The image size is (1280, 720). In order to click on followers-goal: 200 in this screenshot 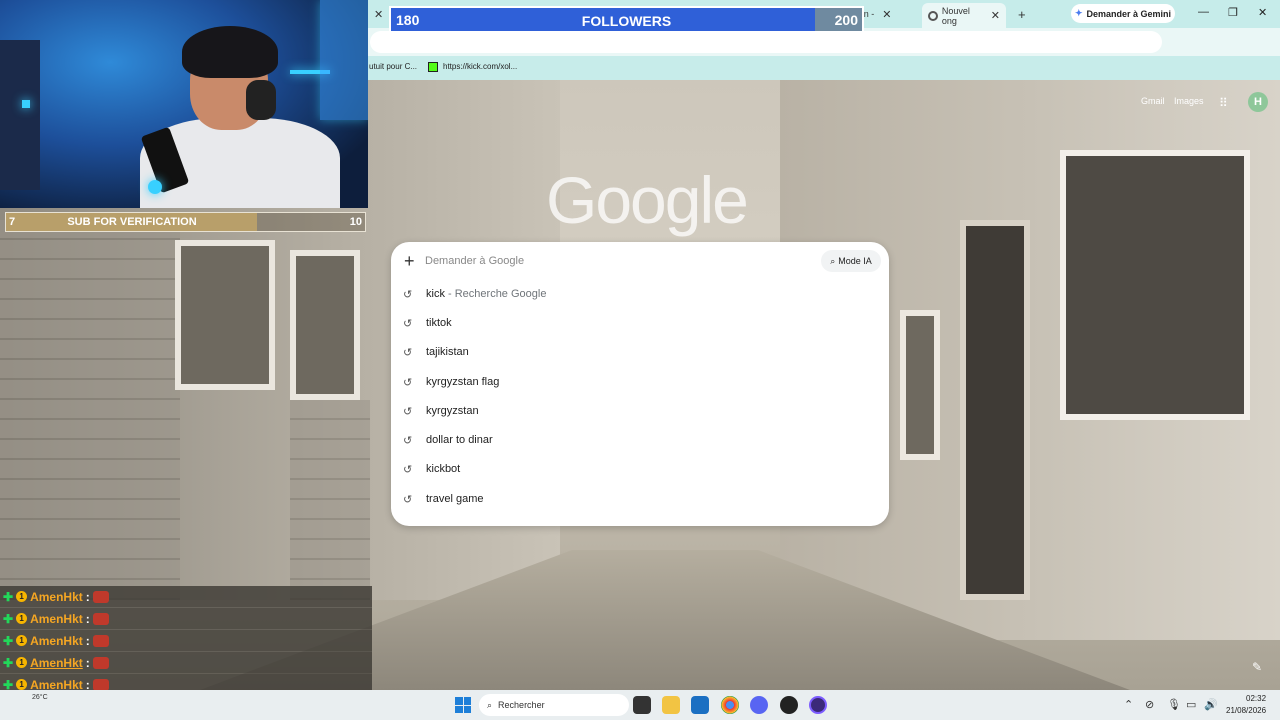, I will do `click(846, 20)`.